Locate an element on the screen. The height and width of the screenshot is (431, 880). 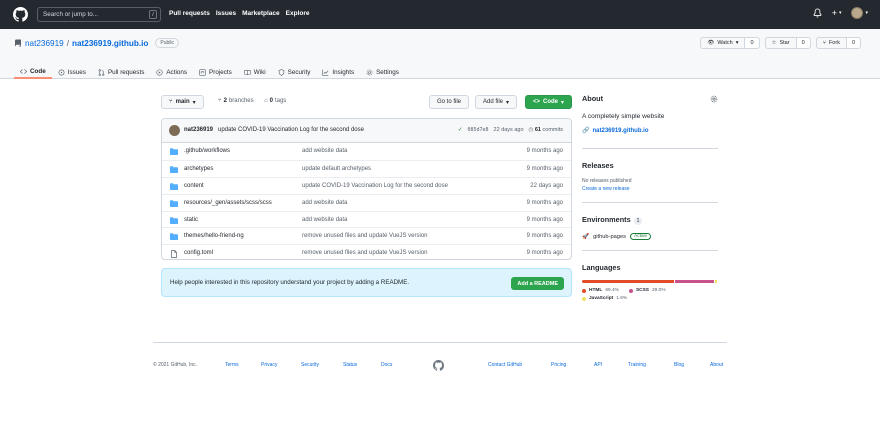
footer-link-api: API is located at coordinates (598, 365).